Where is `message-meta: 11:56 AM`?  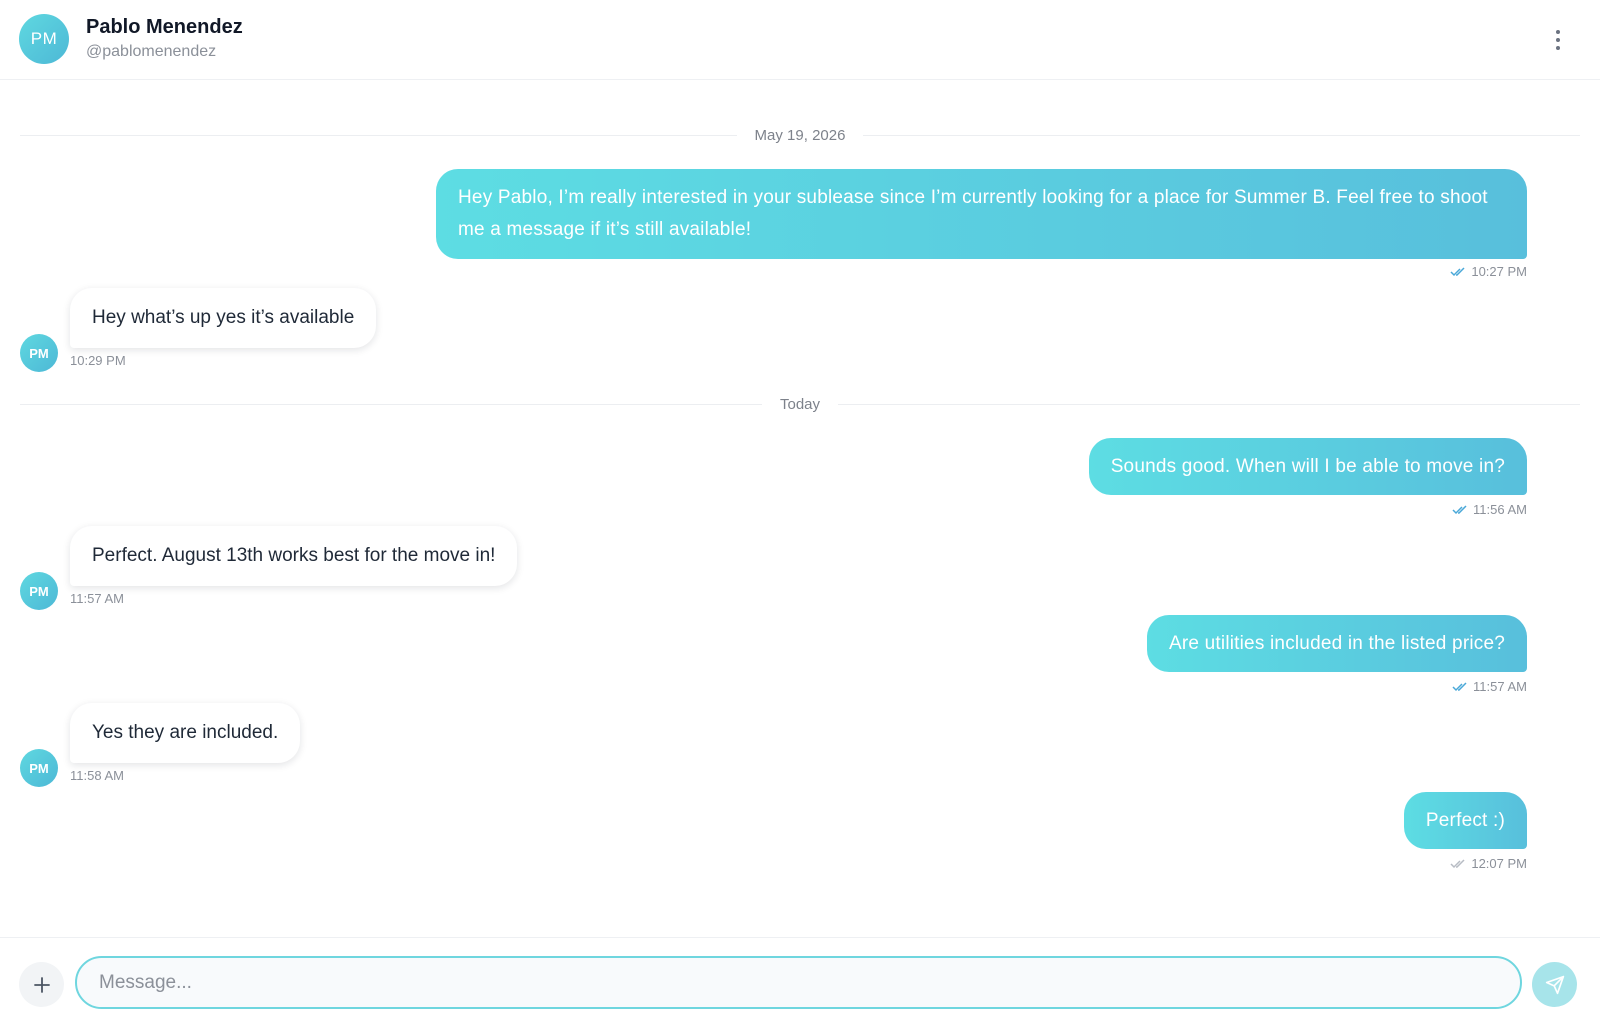 message-meta: 11:56 AM is located at coordinates (1489, 509).